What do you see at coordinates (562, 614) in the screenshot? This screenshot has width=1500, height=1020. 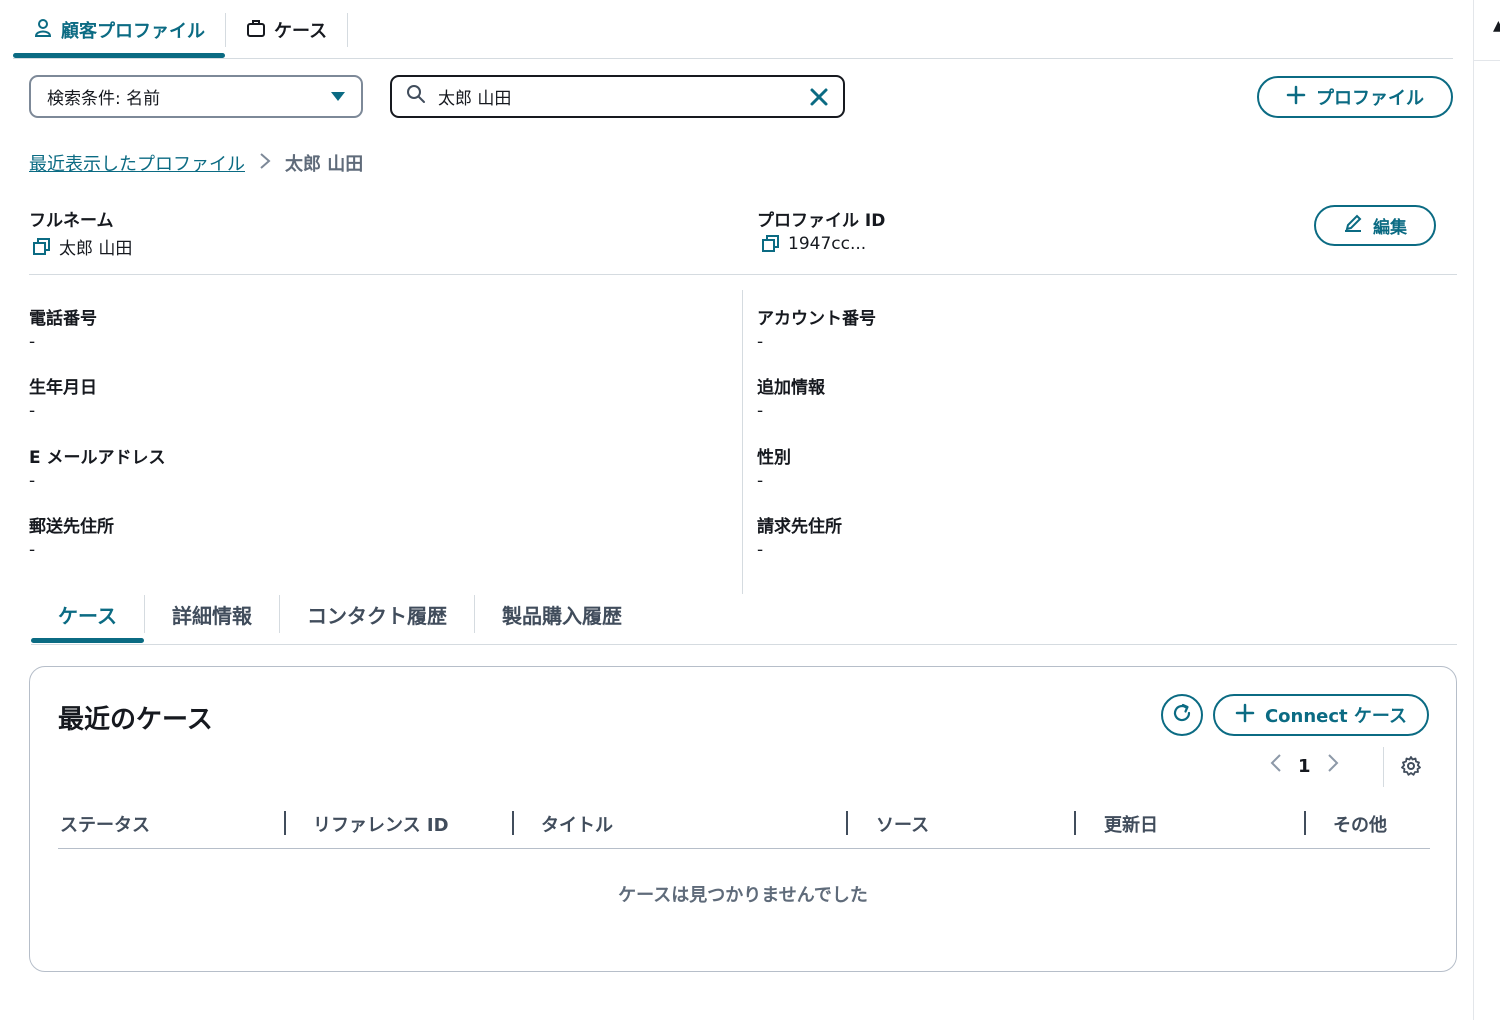 I see `tab-purchase-history: 製品購入履歴` at bounding box center [562, 614].